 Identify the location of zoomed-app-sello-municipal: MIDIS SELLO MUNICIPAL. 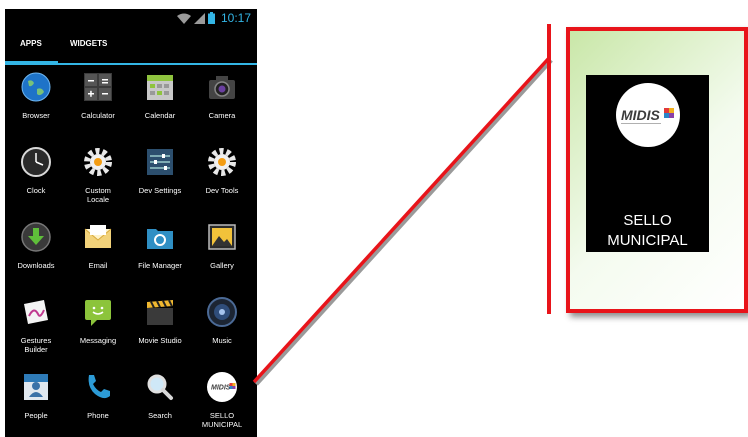
(647, 163).